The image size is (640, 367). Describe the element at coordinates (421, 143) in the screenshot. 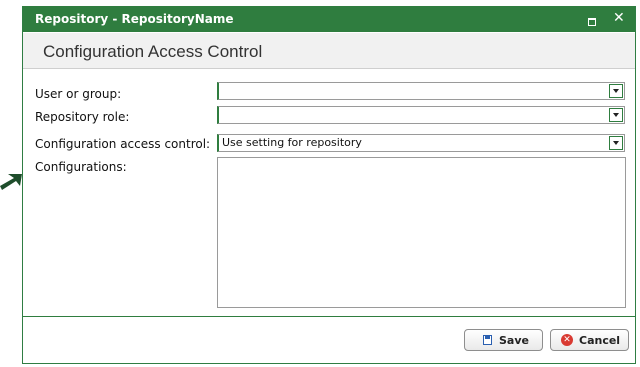

I see `configuration-access-control-select: Use setting for repository` at that location.